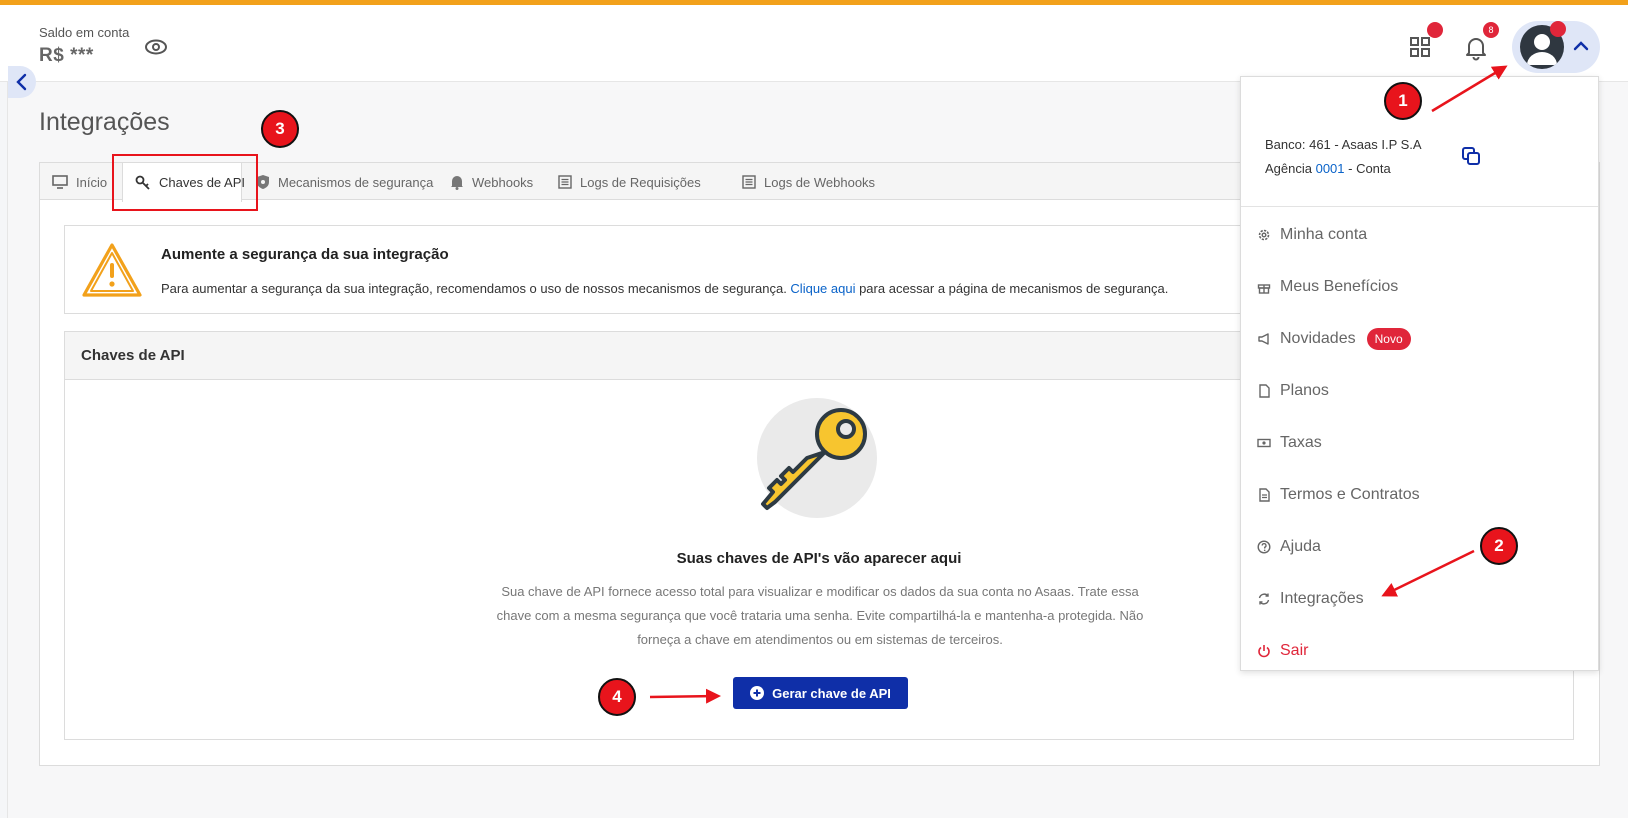  What do you see at coordinates (1339, 286) in the screenshot?
I see `menu-item-label: Meus Benefícios` at bounding box center [1339, 286].